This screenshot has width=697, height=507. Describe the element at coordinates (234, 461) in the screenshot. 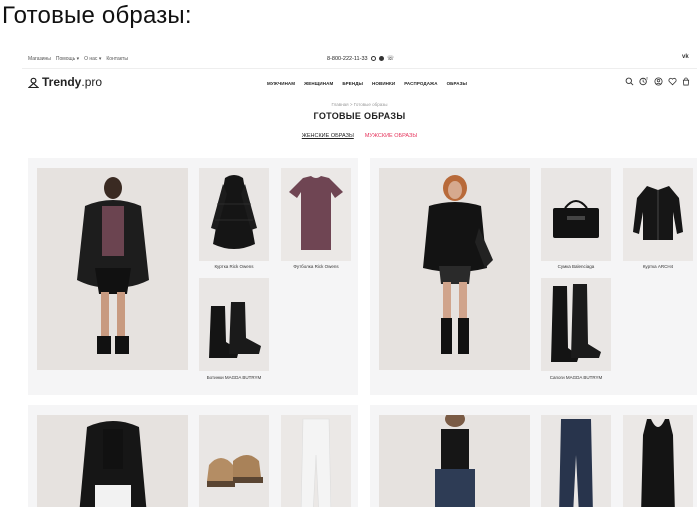

I see `look-3-shoes-photo` at that location.